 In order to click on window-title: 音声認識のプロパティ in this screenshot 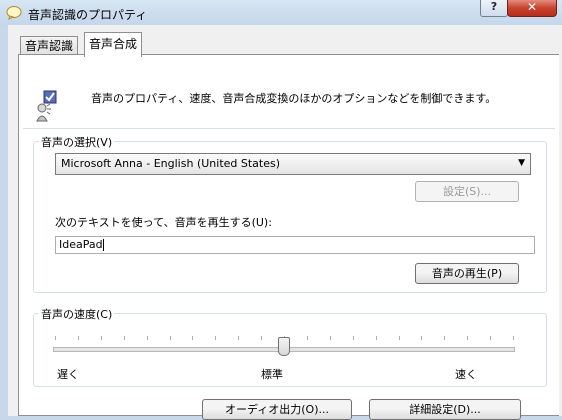, I will do `click(88, 15)`.